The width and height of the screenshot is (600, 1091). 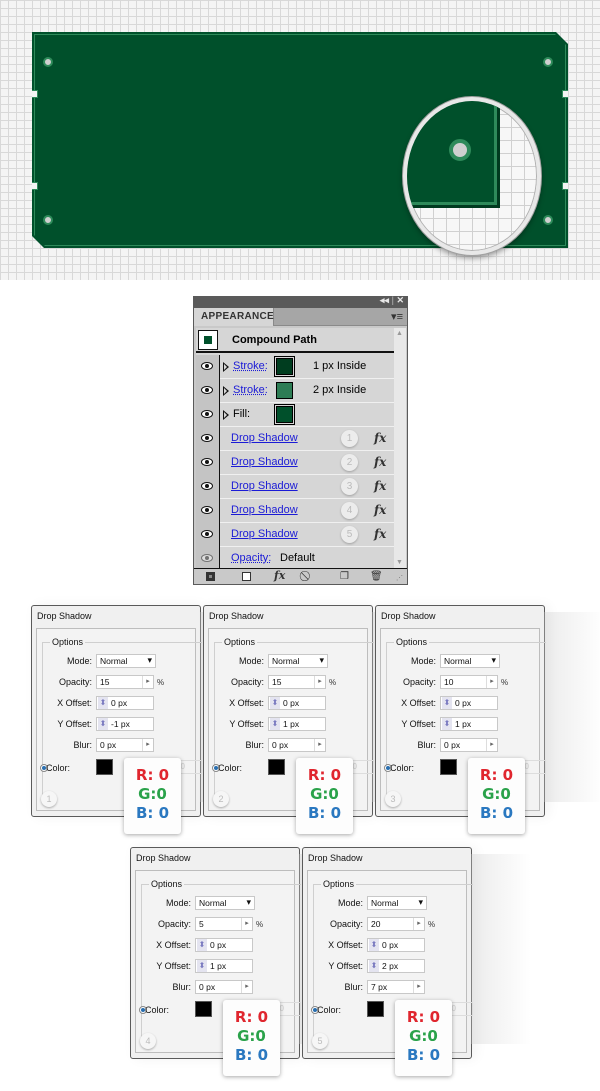 What do you see at coordinates (384, 300) in the screenshot?
I see `collapse-icon: ◂◂` at bounding box center [384, 300].